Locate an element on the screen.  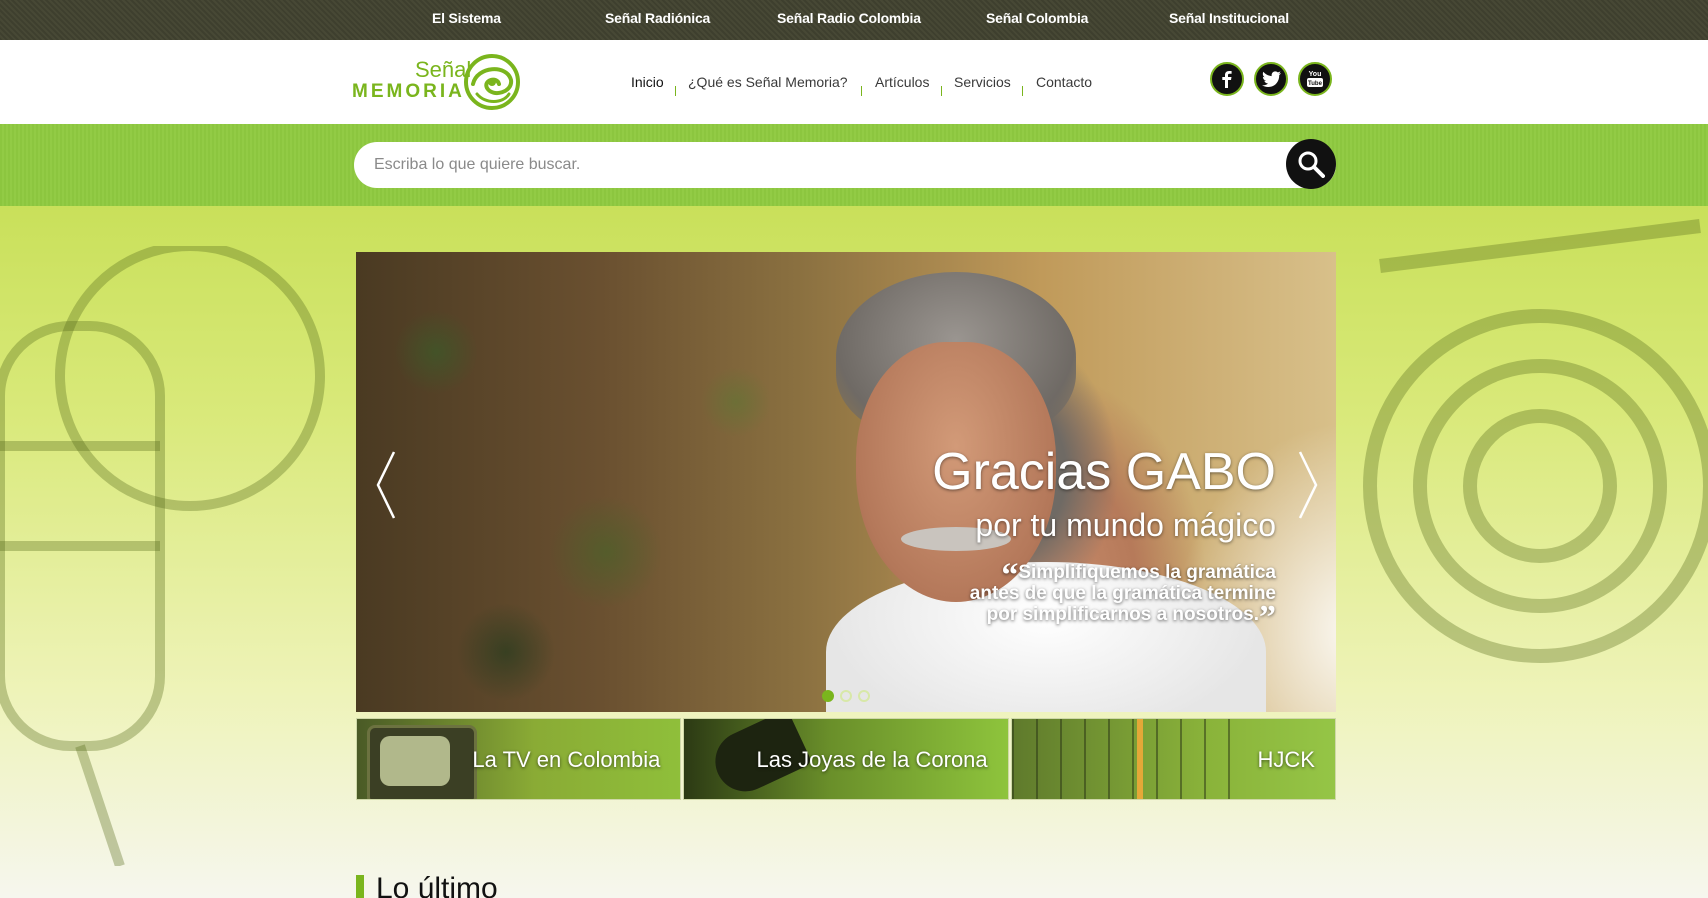
nav-item-inicio: Inicio is located at coordinates (647, 82).